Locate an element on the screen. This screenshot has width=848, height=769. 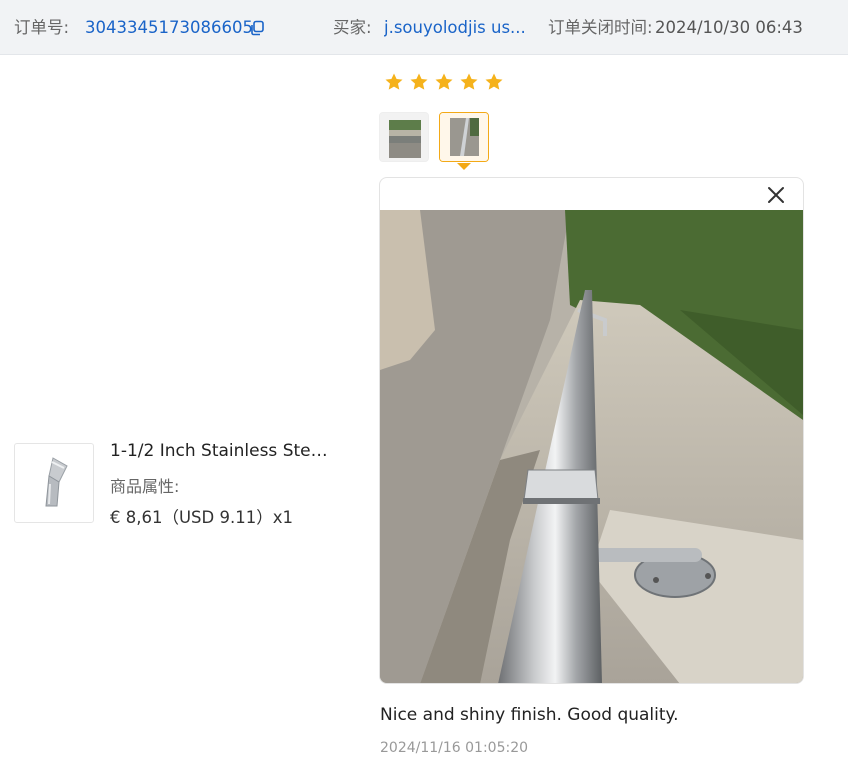
steel-fitting-image is located at coordinates (56, 482).